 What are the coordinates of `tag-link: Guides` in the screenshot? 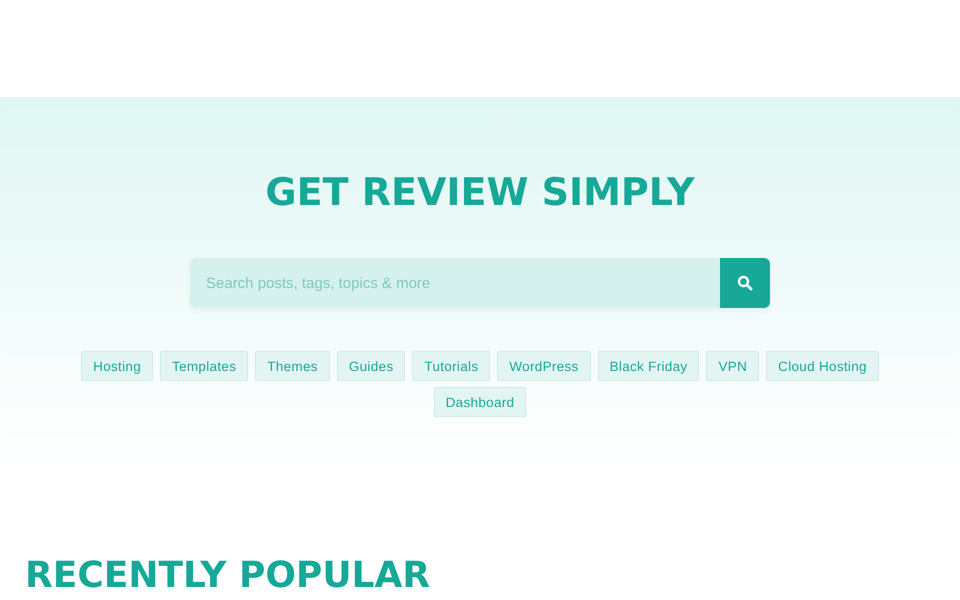 It's located at (371, 366).